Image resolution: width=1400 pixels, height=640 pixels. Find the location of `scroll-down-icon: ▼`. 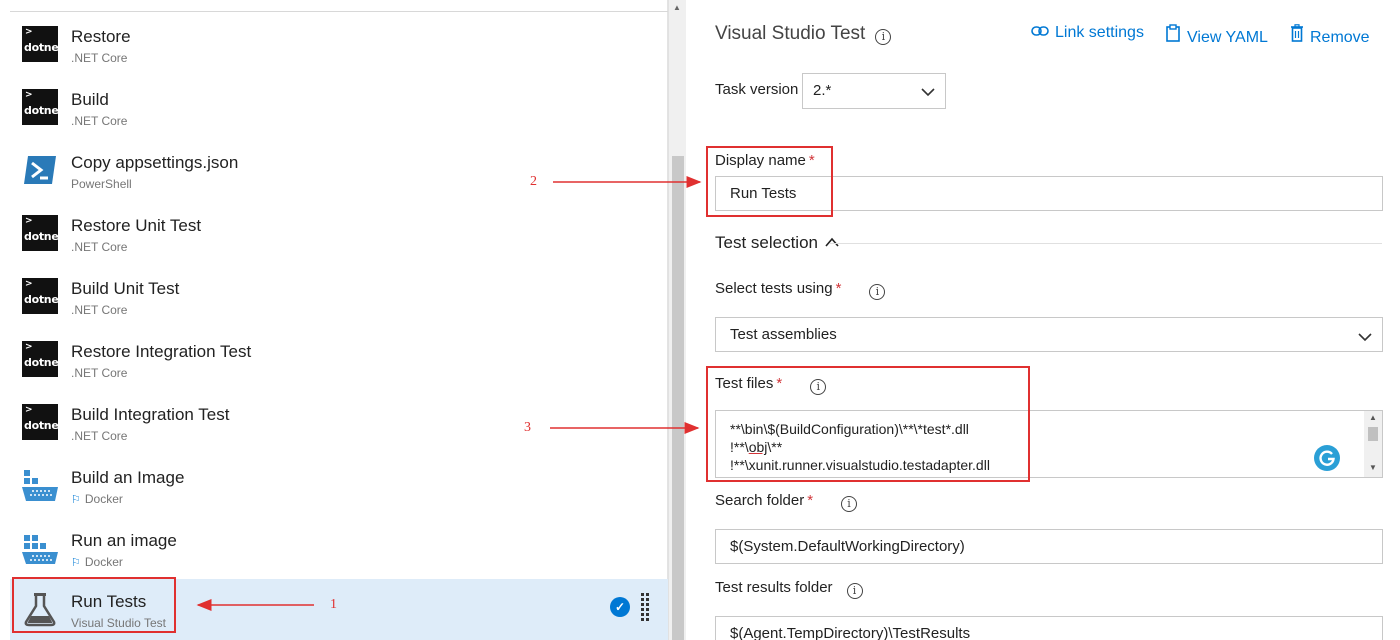

scroll-down-icon: ▼ is located at coordinates (1373, 467).